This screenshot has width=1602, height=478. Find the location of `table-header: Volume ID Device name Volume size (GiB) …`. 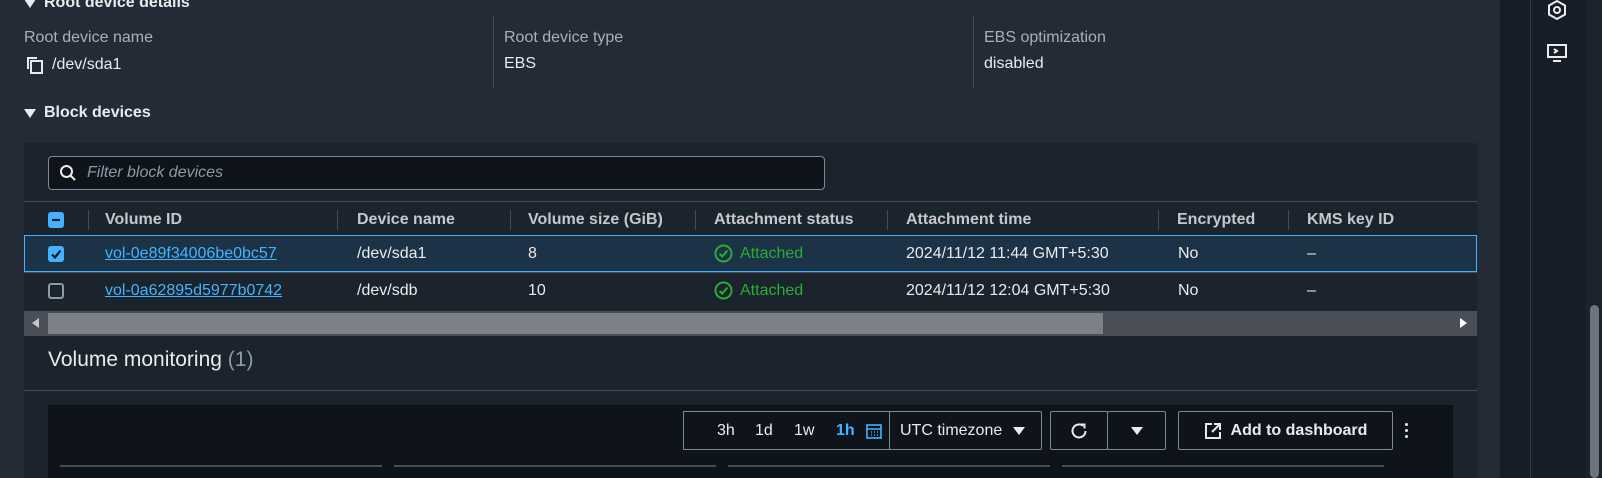

table-header: Volume ID Device name Volume size (GiB) … is located at coordinates (750, 219).